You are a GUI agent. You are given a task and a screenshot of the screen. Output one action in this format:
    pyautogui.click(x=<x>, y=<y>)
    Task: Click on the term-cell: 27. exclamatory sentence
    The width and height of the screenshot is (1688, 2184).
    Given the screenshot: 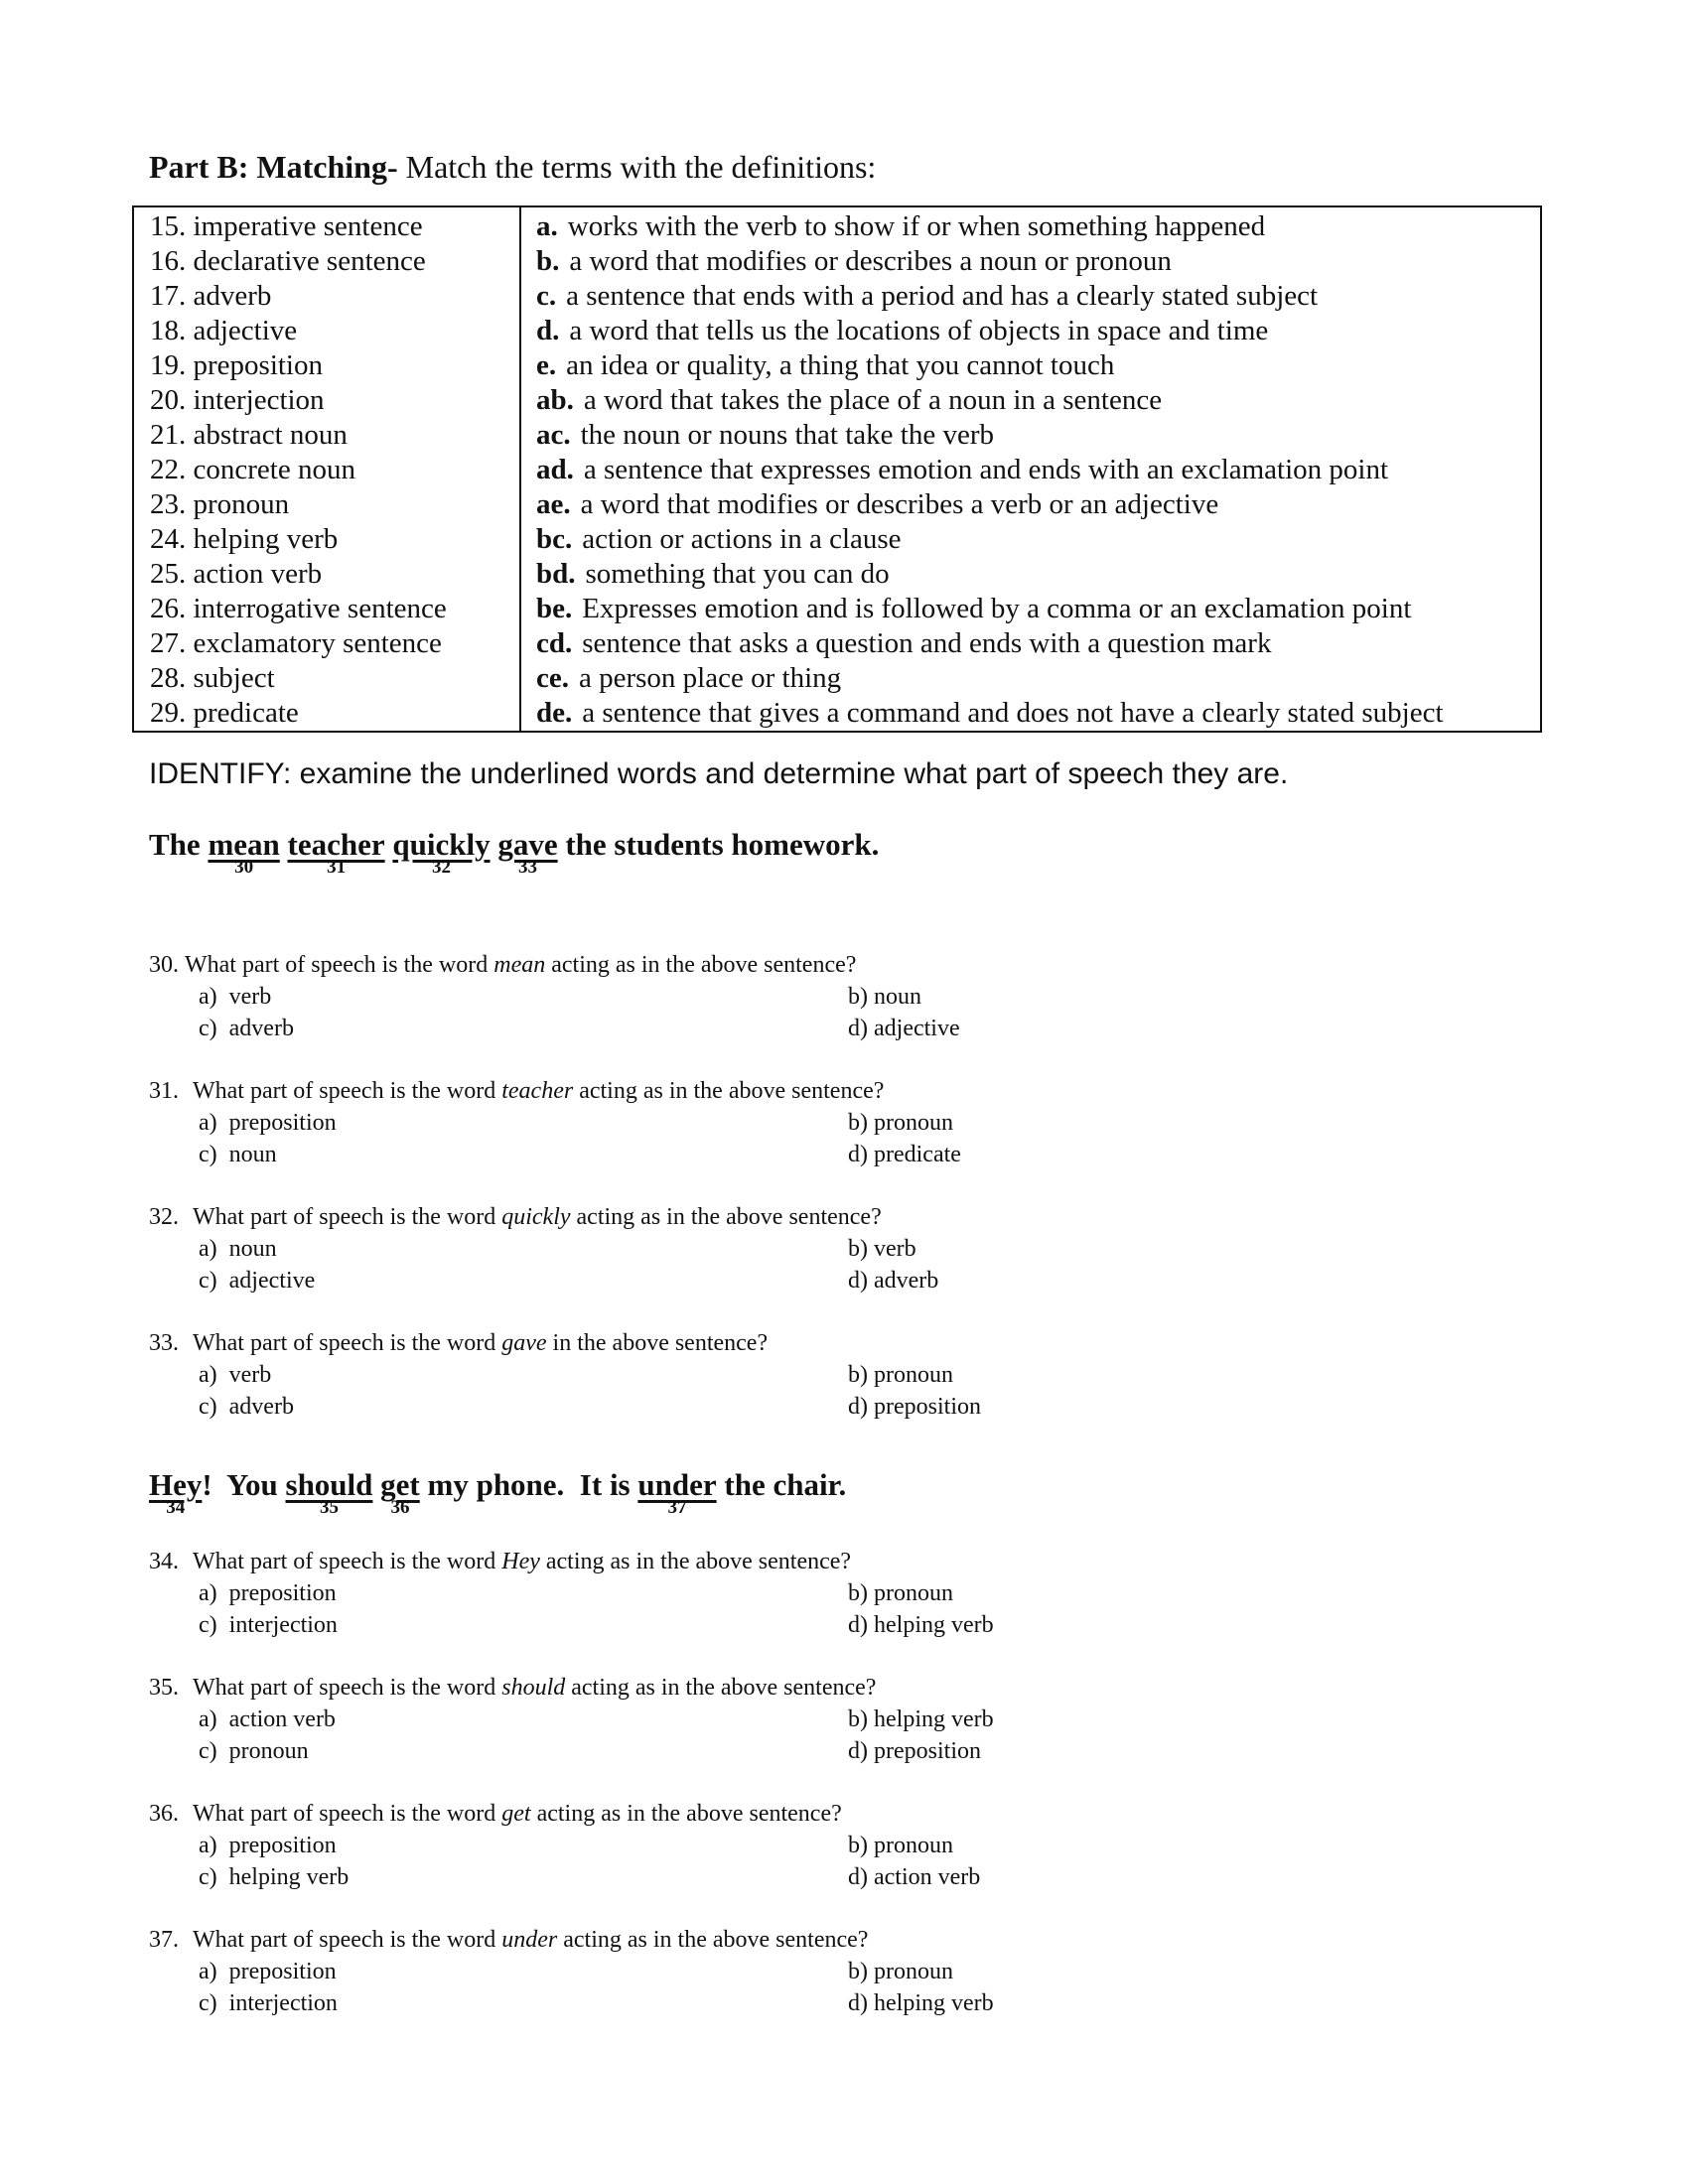 What is the action you would take?
    pyautogui.click(x=327, y=643)
    